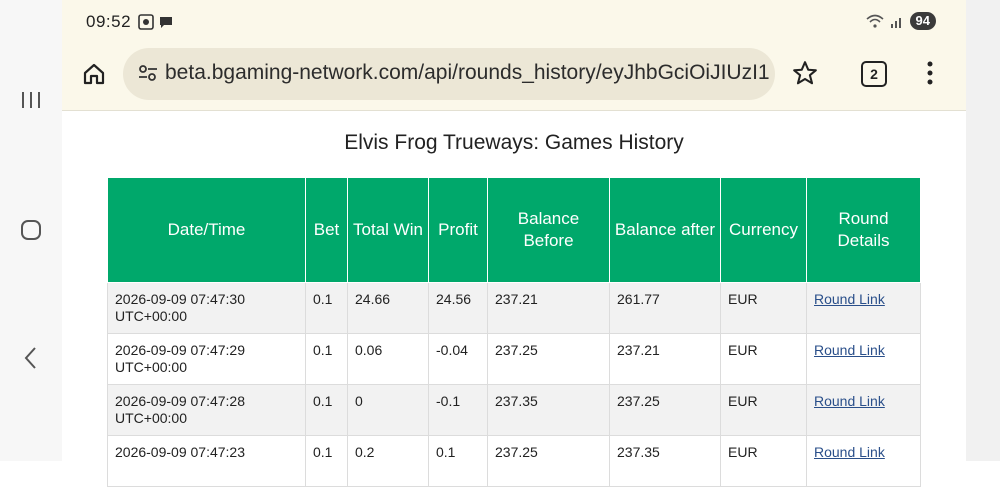 Image resolution: width=1000 pixels, height=487 pixels. I want to click on cell-balance-after: 237.35, so click(665, 461).